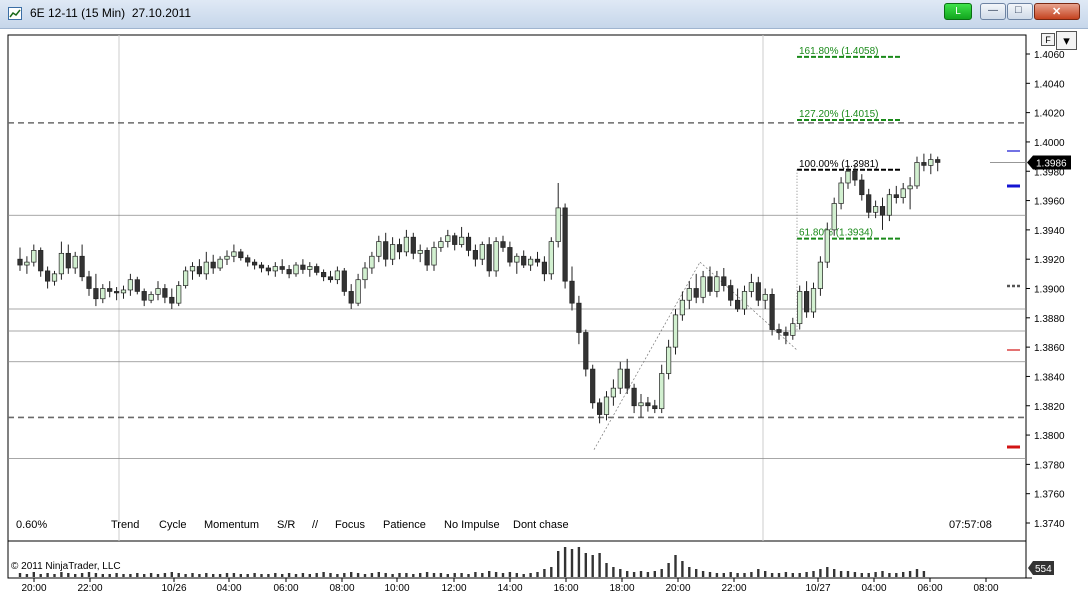  Describe the element at coordinates (286, 525) in the screenshot. I see `indicator-sr: S/R` at that location.